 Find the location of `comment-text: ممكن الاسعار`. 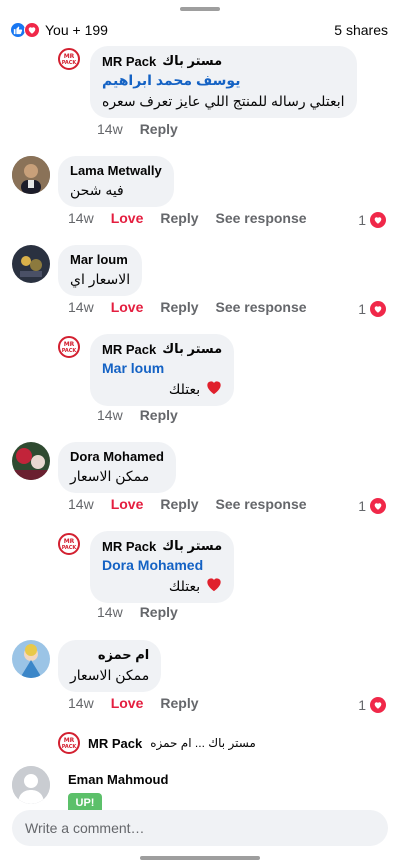

comment-text: ممكن الاسعار is located at coordinates (110, 476).